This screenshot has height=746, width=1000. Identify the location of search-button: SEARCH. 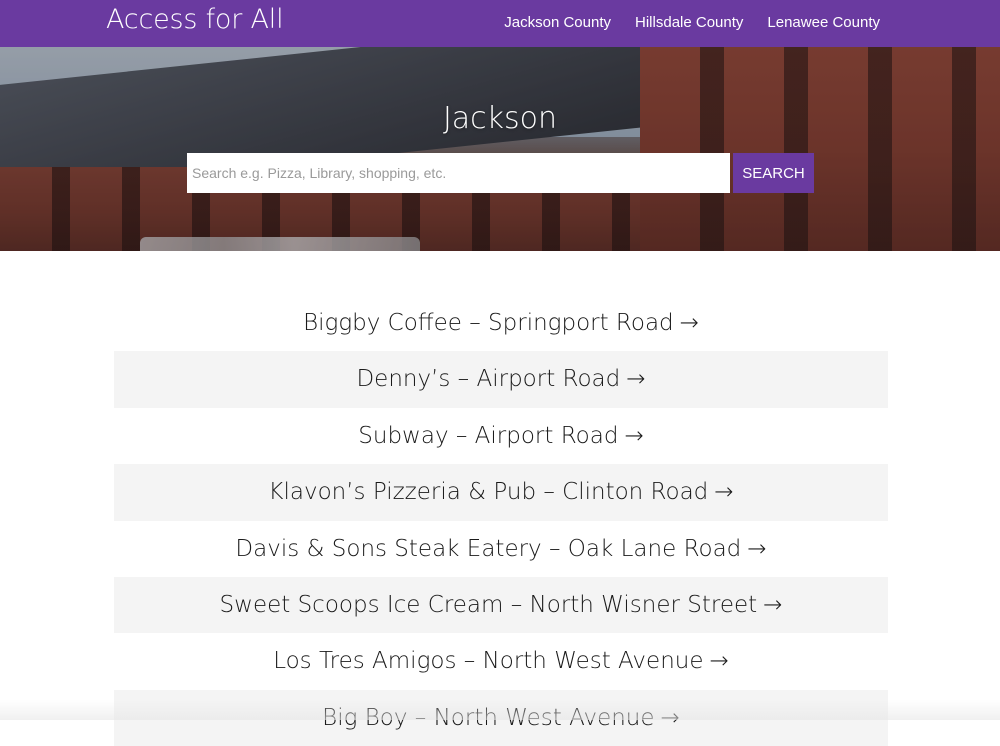
(773, 173).